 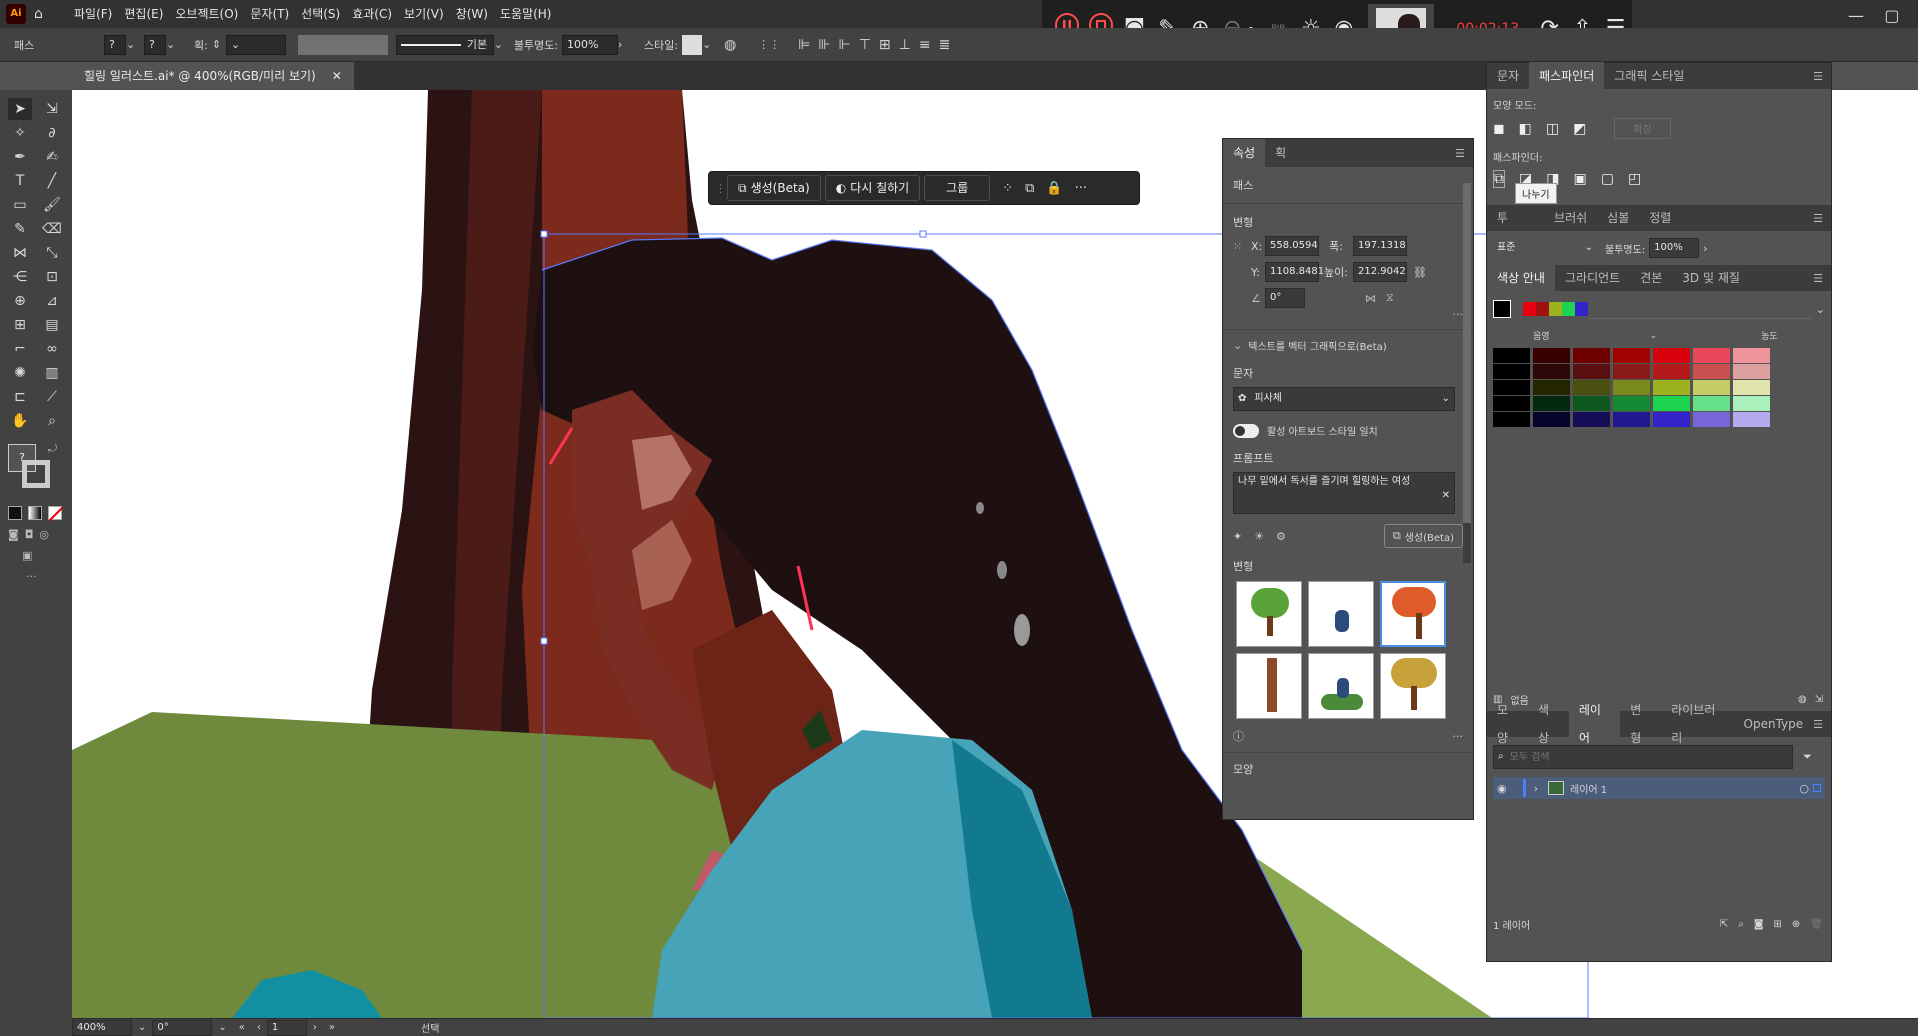 What do you see at coordinates (1238, 736) in the screenshot?
I see `info-icon: ⓘ` at bounding box center [1238, 736].